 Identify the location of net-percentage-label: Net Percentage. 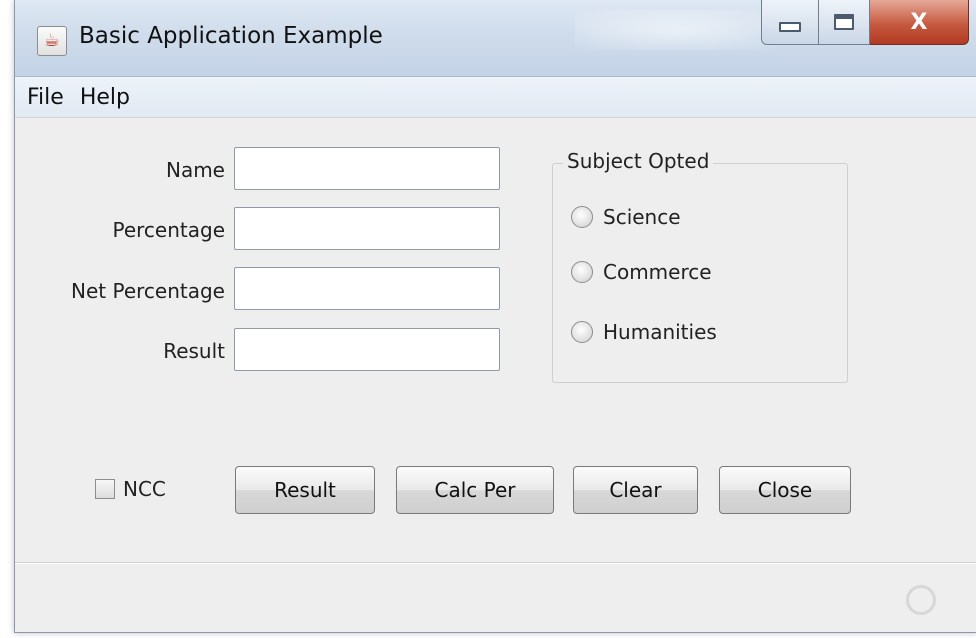
(148, 291).